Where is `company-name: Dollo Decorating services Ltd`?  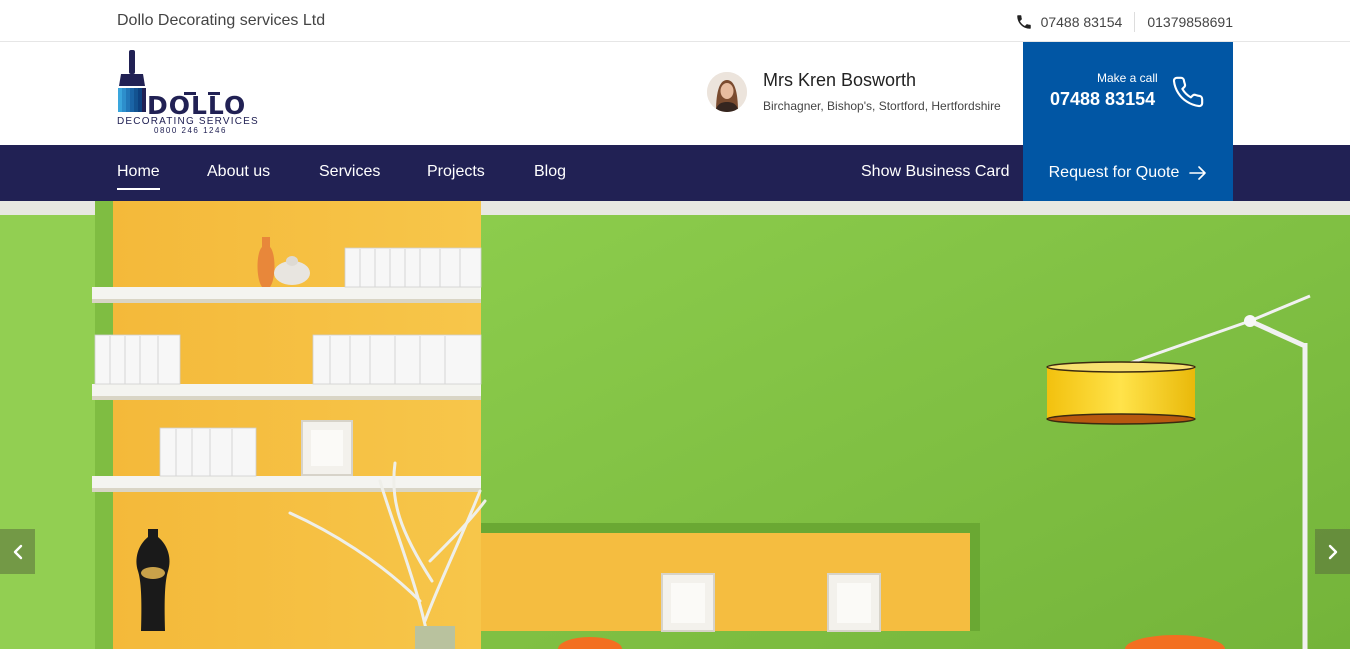
company-name: Dollo Decorating services Ltd is located at coordinates (221, 20).